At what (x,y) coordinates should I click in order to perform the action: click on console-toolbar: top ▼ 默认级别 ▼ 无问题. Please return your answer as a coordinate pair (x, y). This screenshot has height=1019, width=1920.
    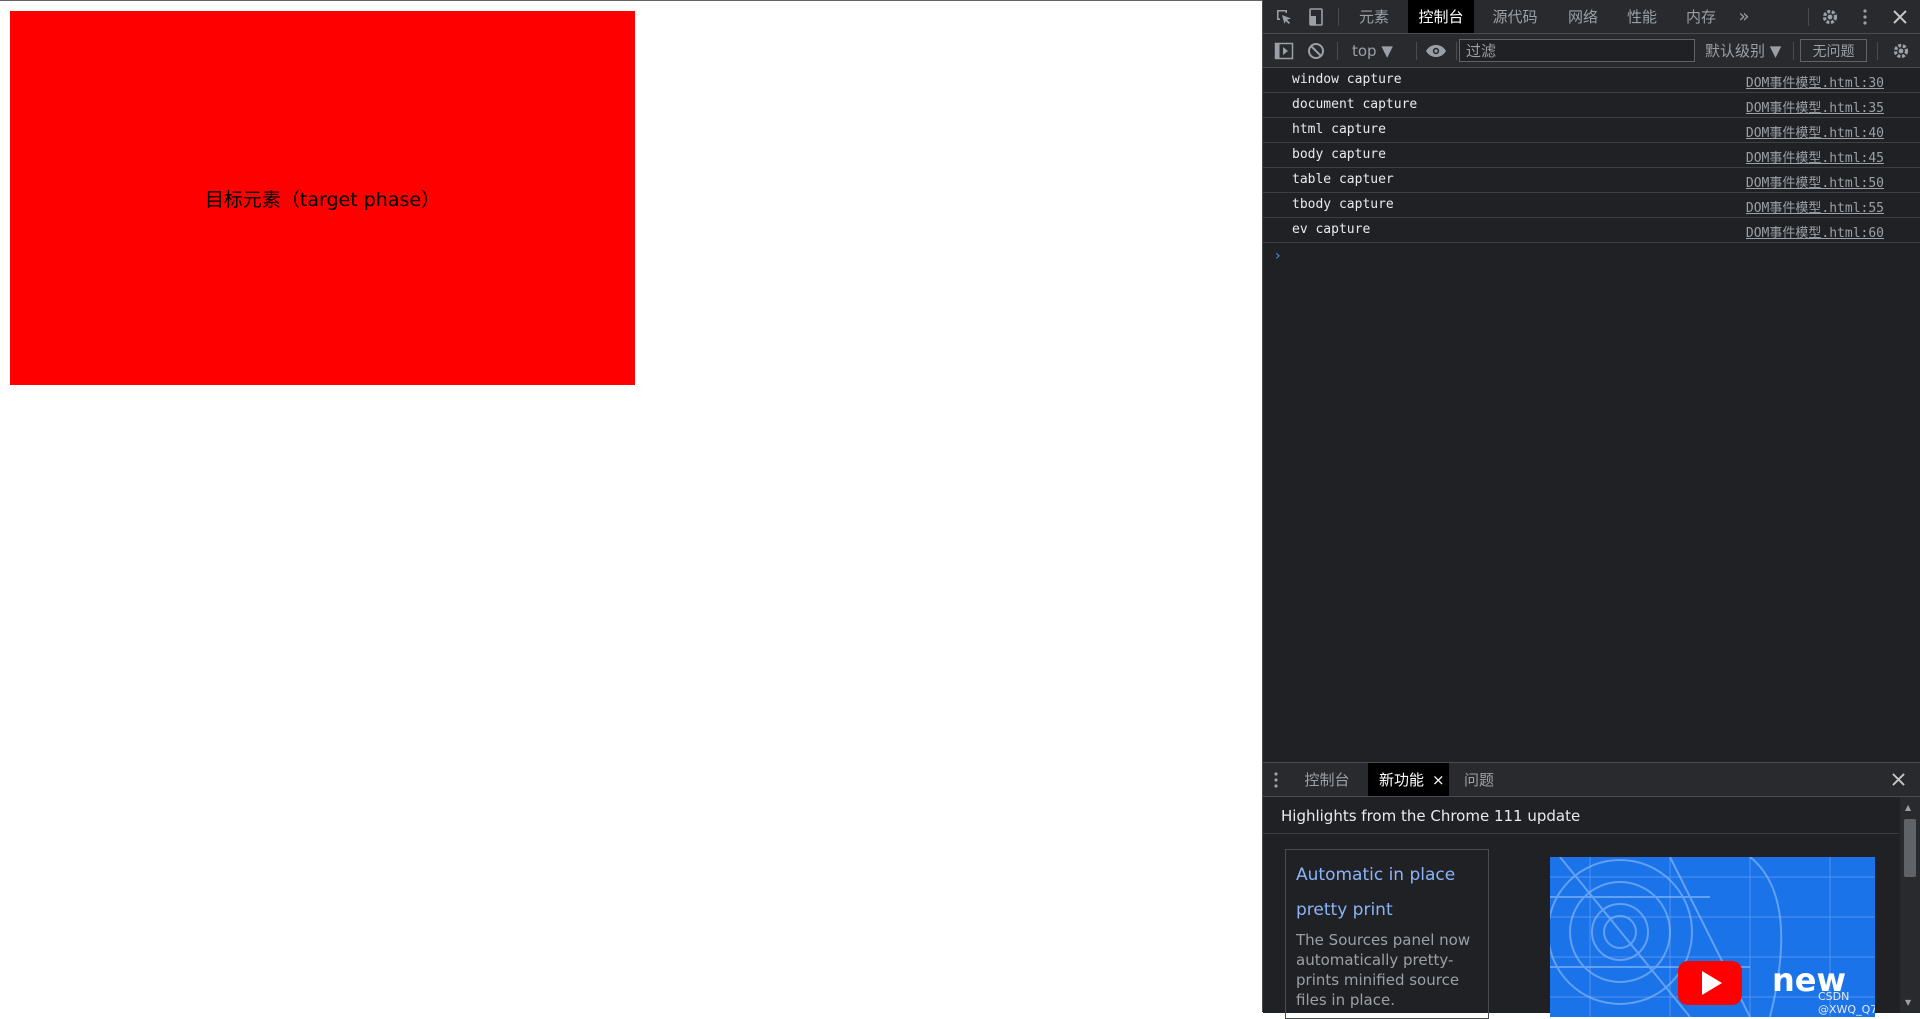
    Looking at the image, I should click on (1591, 51).